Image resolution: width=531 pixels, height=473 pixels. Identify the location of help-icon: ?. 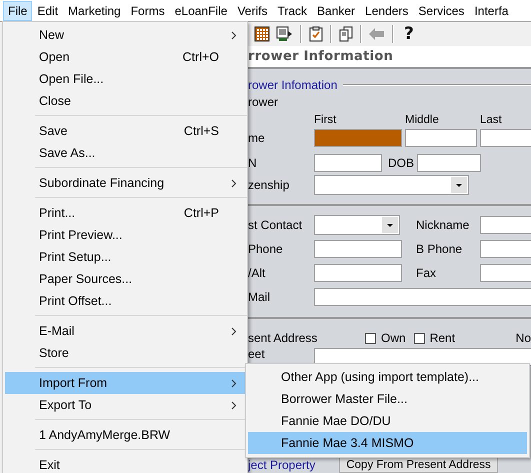
(409, 34).